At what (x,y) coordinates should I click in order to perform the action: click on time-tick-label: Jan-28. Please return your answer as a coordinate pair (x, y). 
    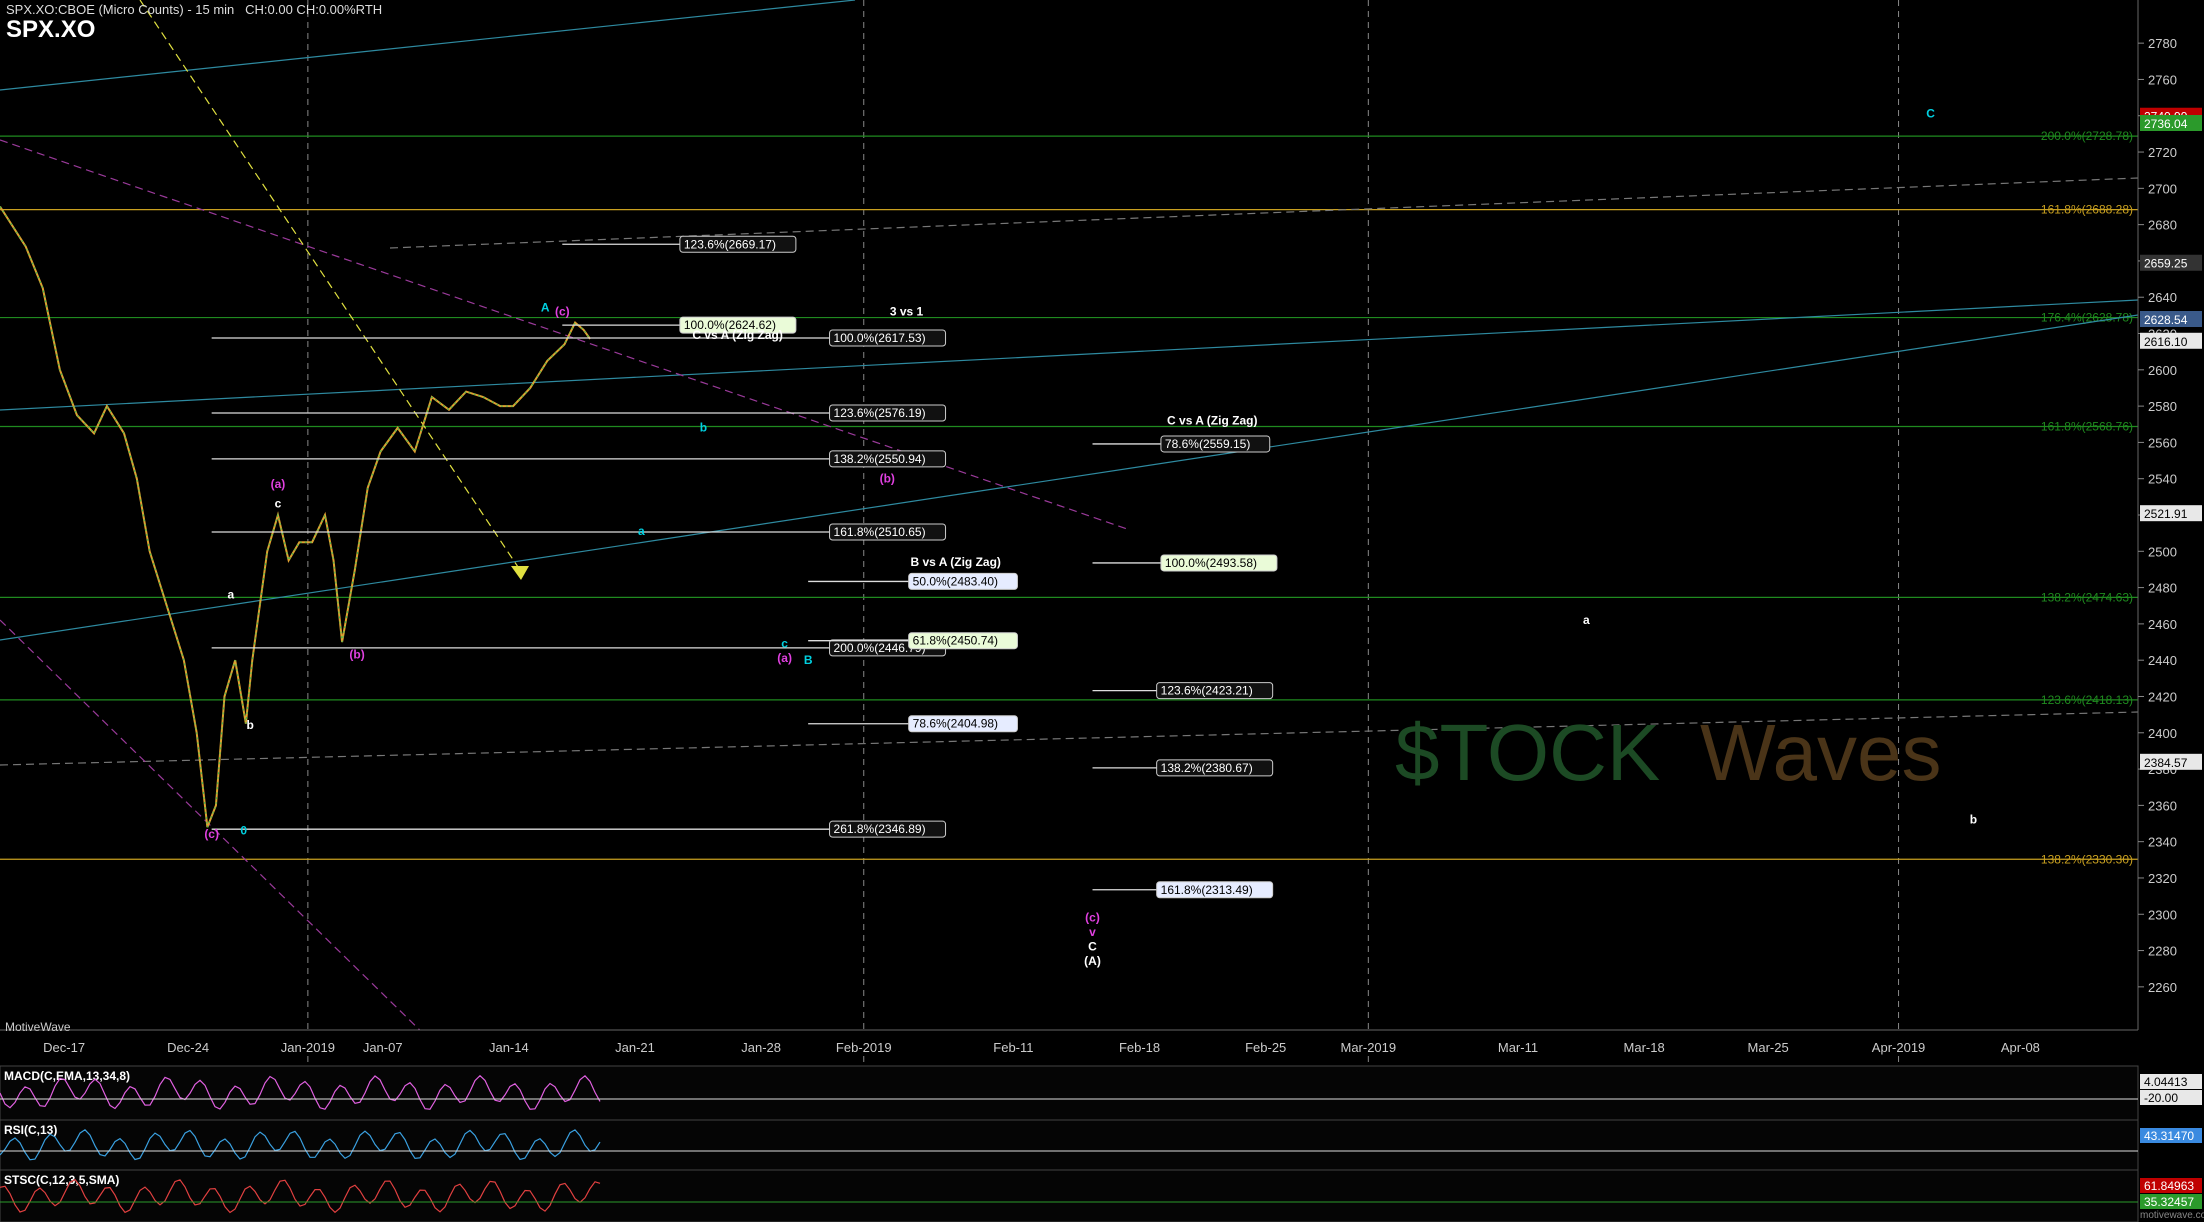
    Looking at the image, I should click on (761, 1047).